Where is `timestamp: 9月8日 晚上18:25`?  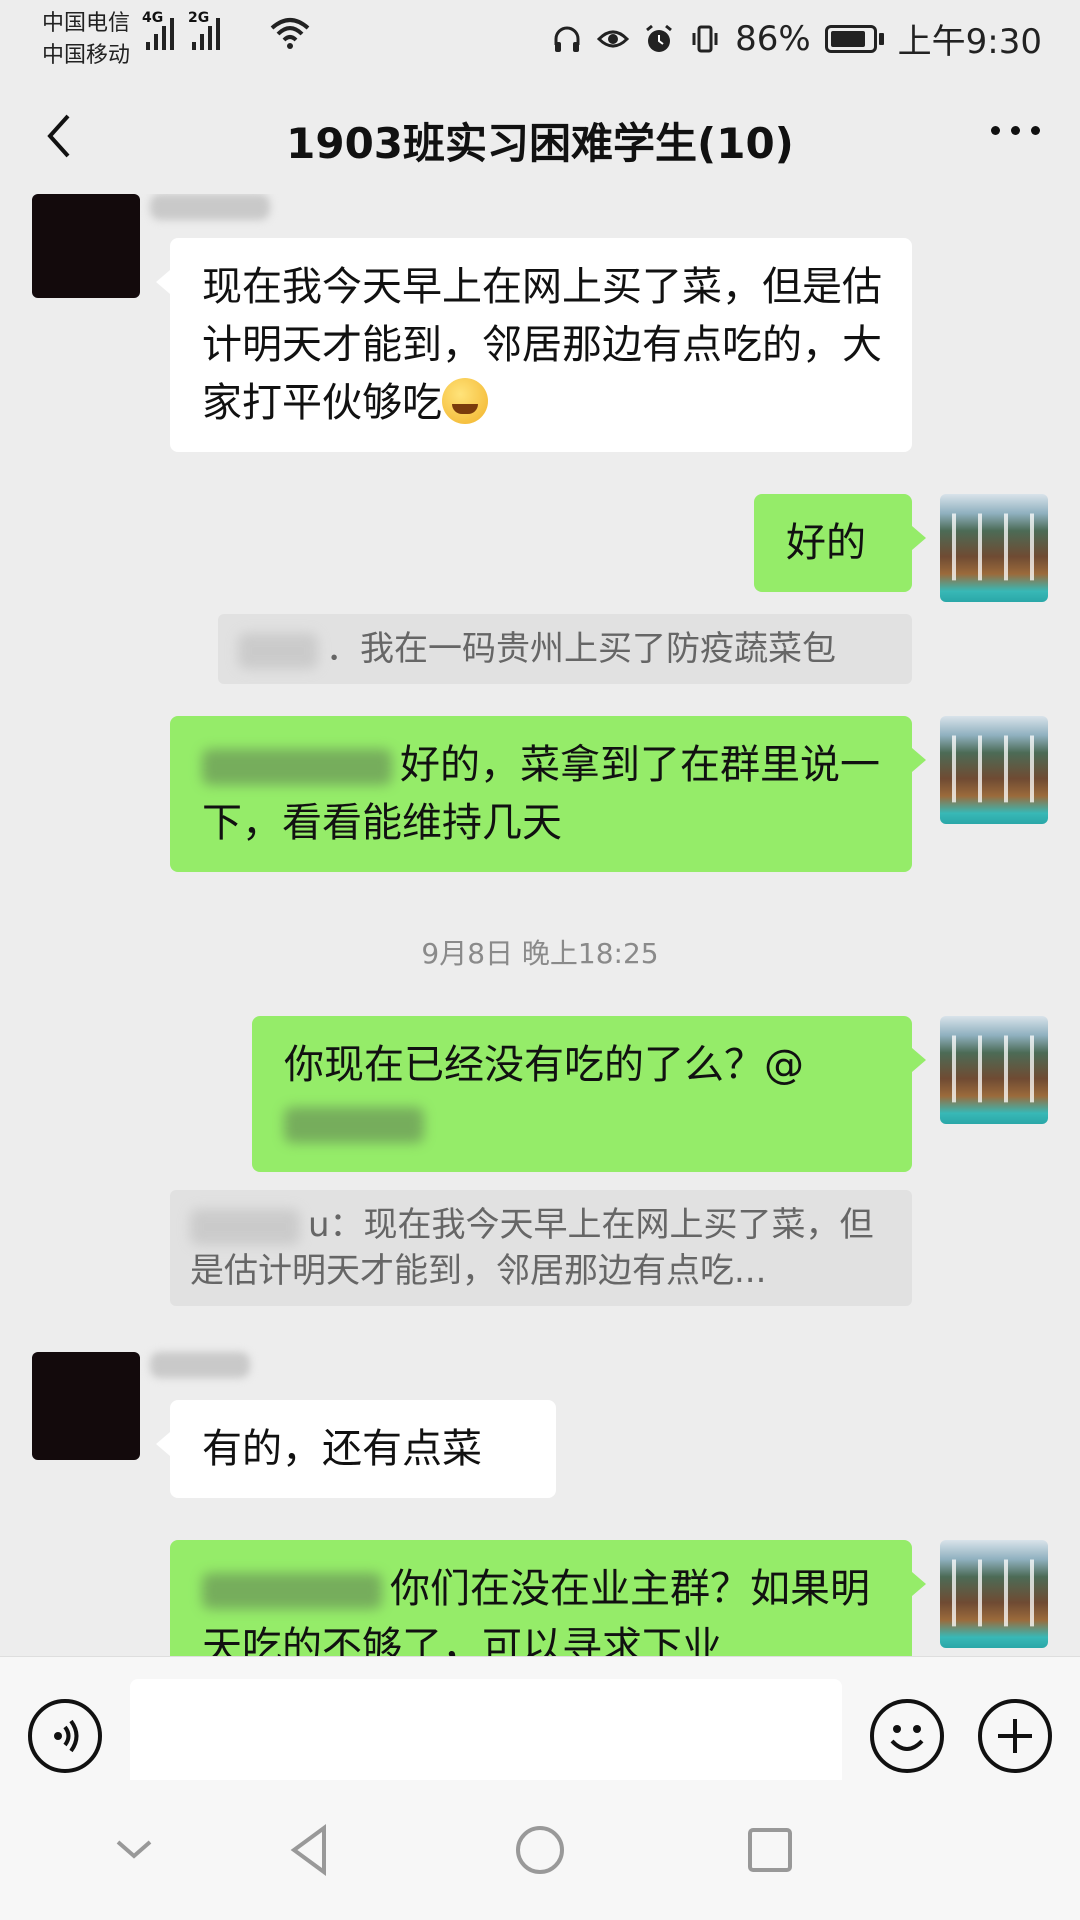 timestamp: 9月8日 晚上18:25 is located at coordinates (540, 953).